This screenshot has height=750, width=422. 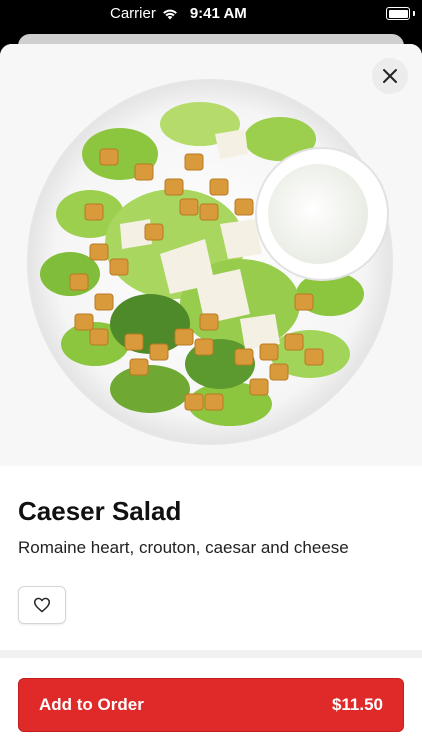 I want to click on favorite-button, so click(x=42, y=605).